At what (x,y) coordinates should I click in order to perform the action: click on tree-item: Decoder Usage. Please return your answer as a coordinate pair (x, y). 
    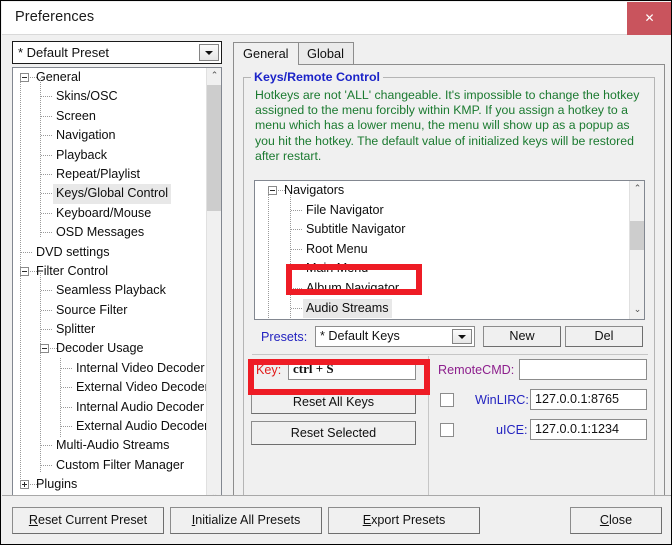
    Looking at the image, I should click on (110, 348).